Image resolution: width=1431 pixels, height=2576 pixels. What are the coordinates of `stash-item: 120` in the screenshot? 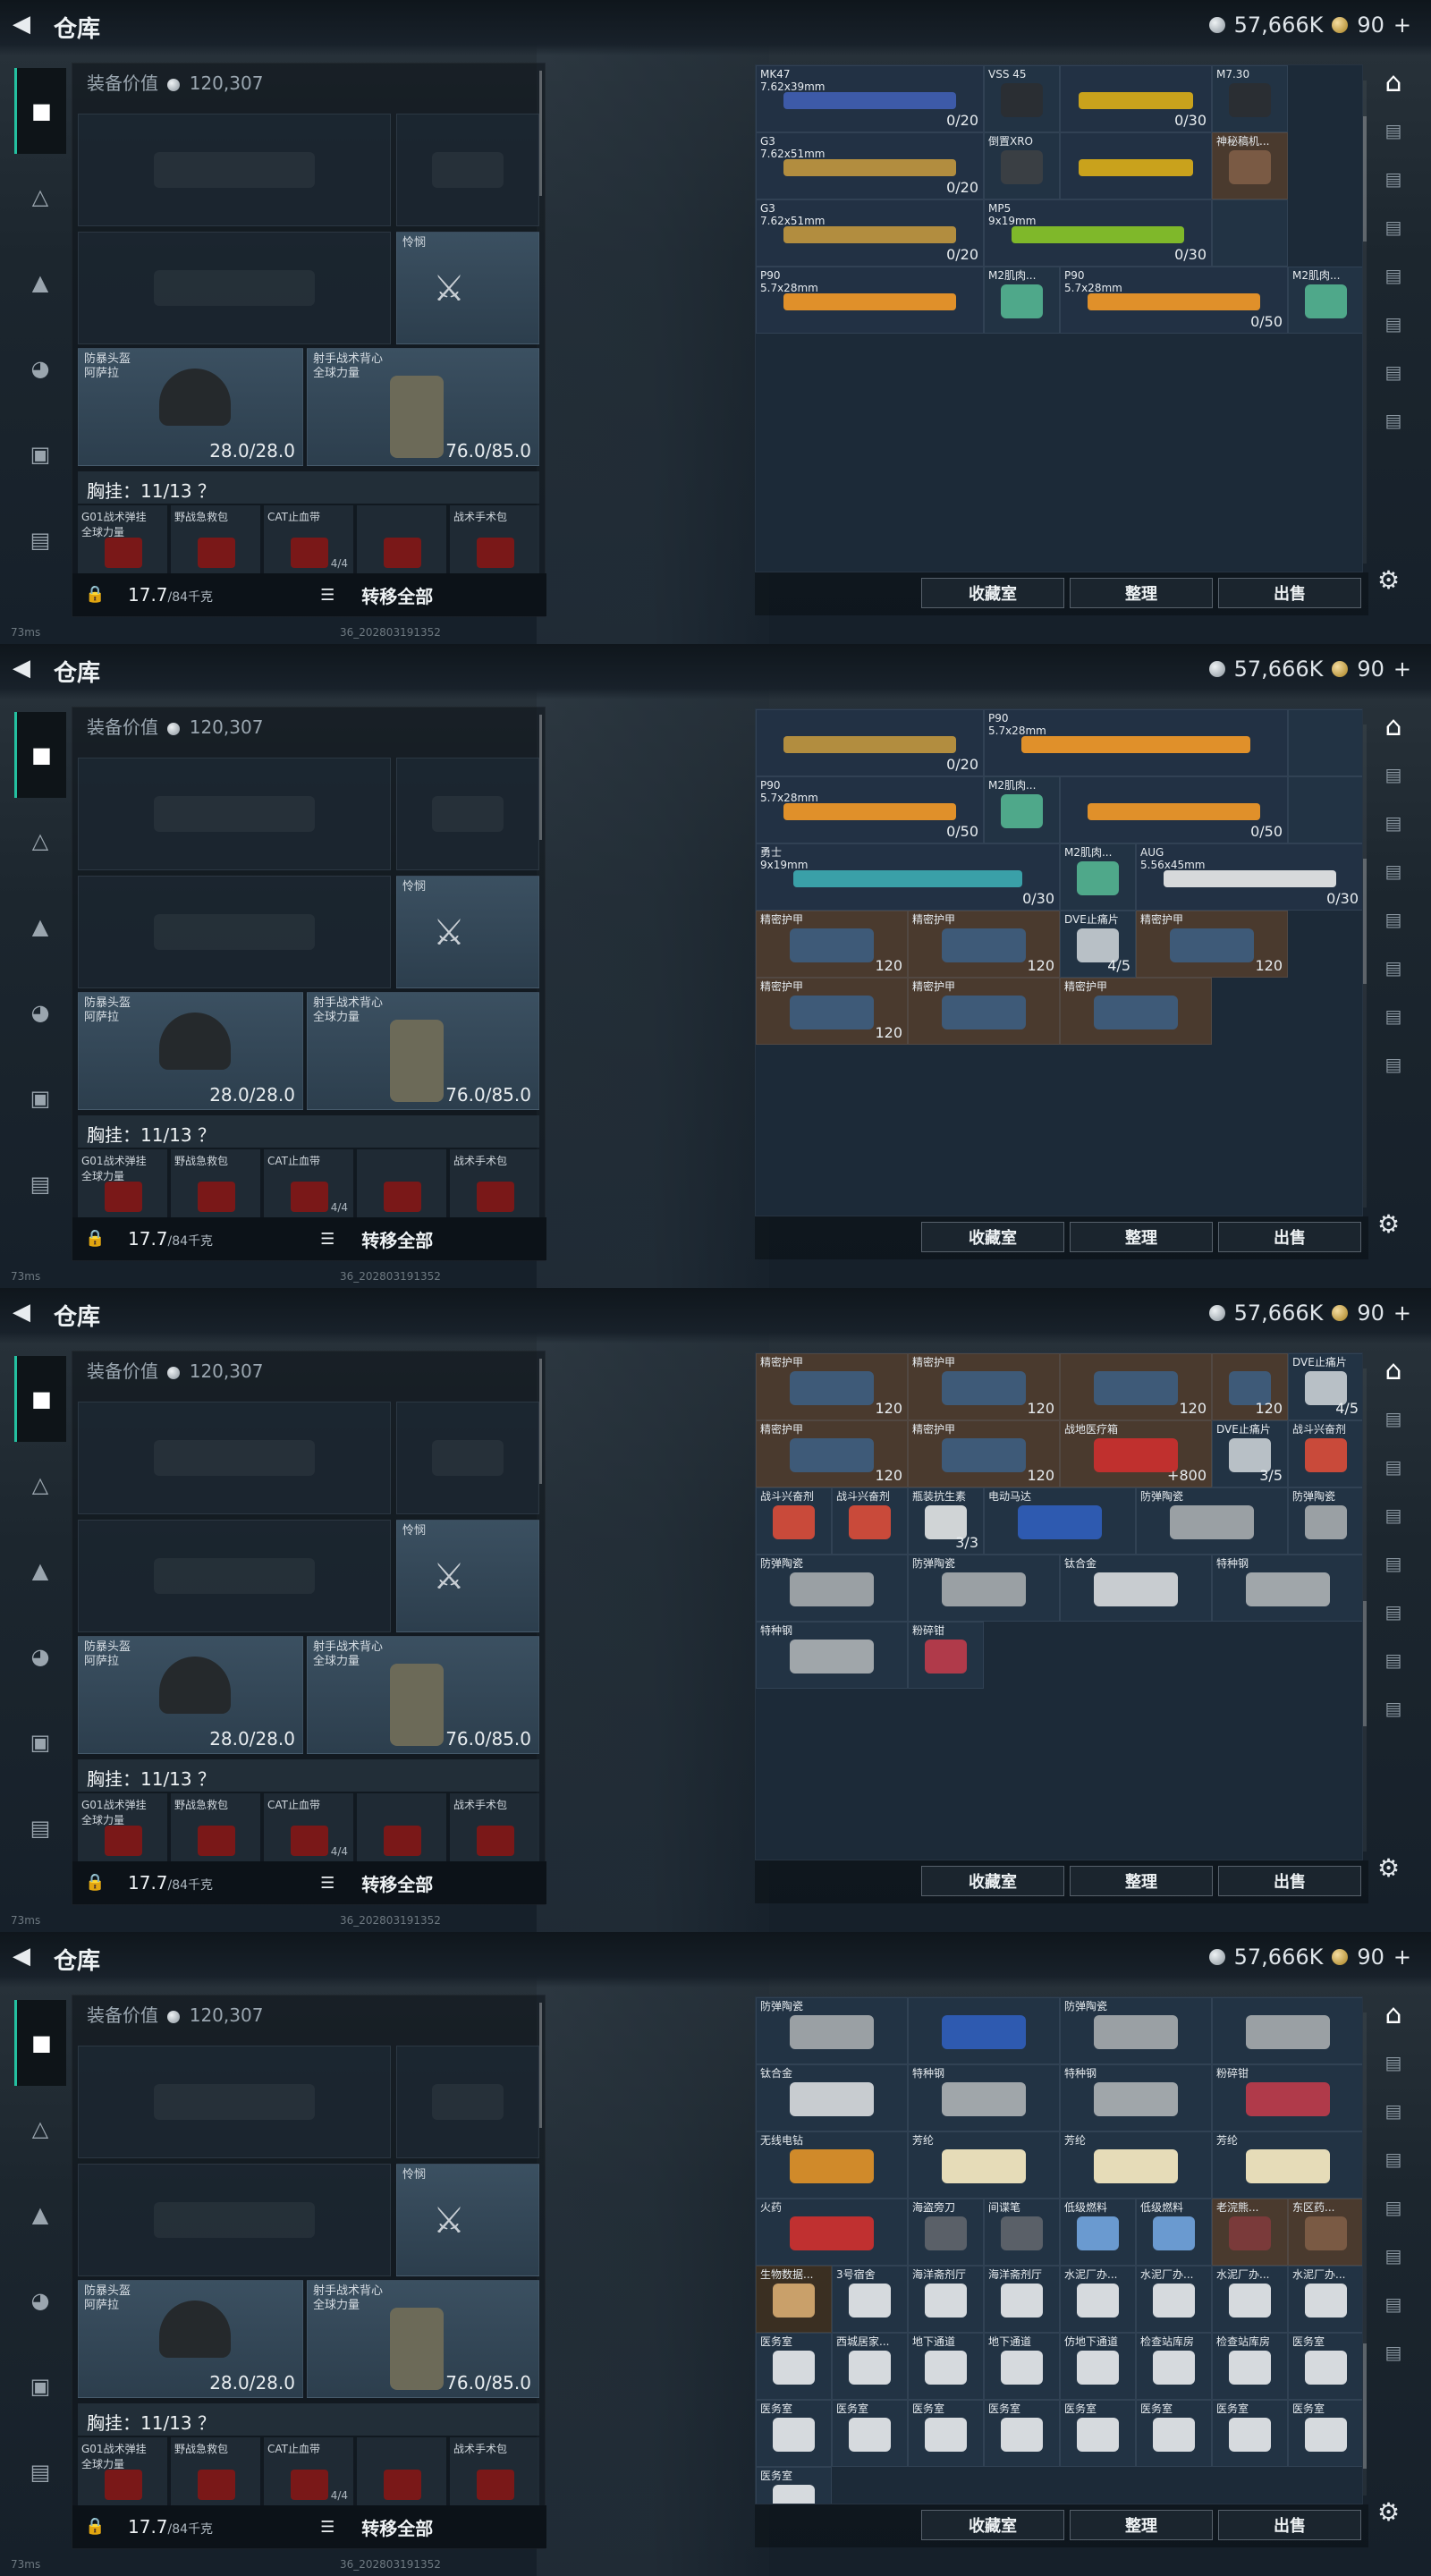 It's located at (1136, 1386).